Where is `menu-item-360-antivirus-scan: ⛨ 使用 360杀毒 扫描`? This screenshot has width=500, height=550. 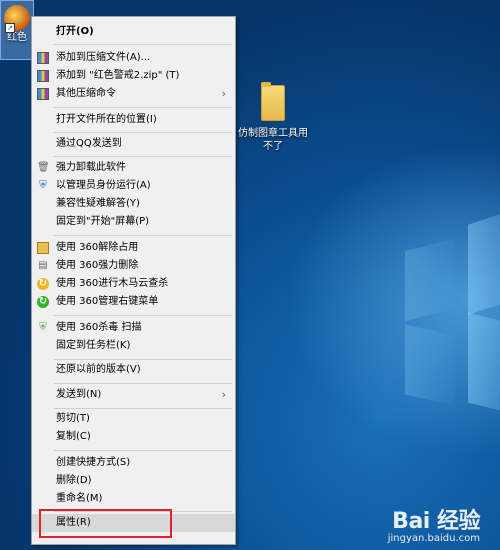
menu-item-360-antivirus-scan: ⛨ 使用 360杀毒 扫描 is located at coordinates (133, 328).